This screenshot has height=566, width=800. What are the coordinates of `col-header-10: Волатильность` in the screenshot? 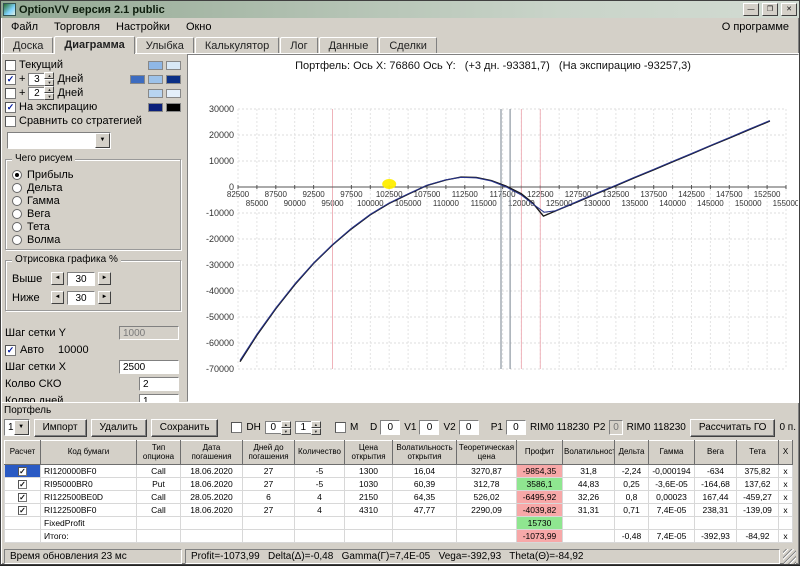 It's located at (588, 452).